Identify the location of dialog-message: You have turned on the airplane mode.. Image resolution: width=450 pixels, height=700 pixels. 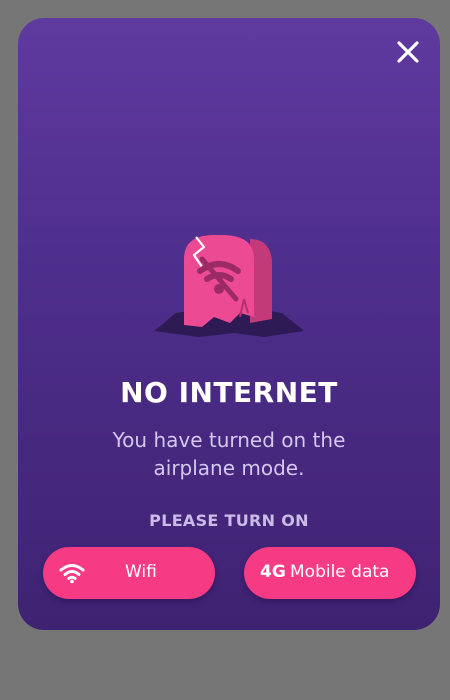
(229, 454).